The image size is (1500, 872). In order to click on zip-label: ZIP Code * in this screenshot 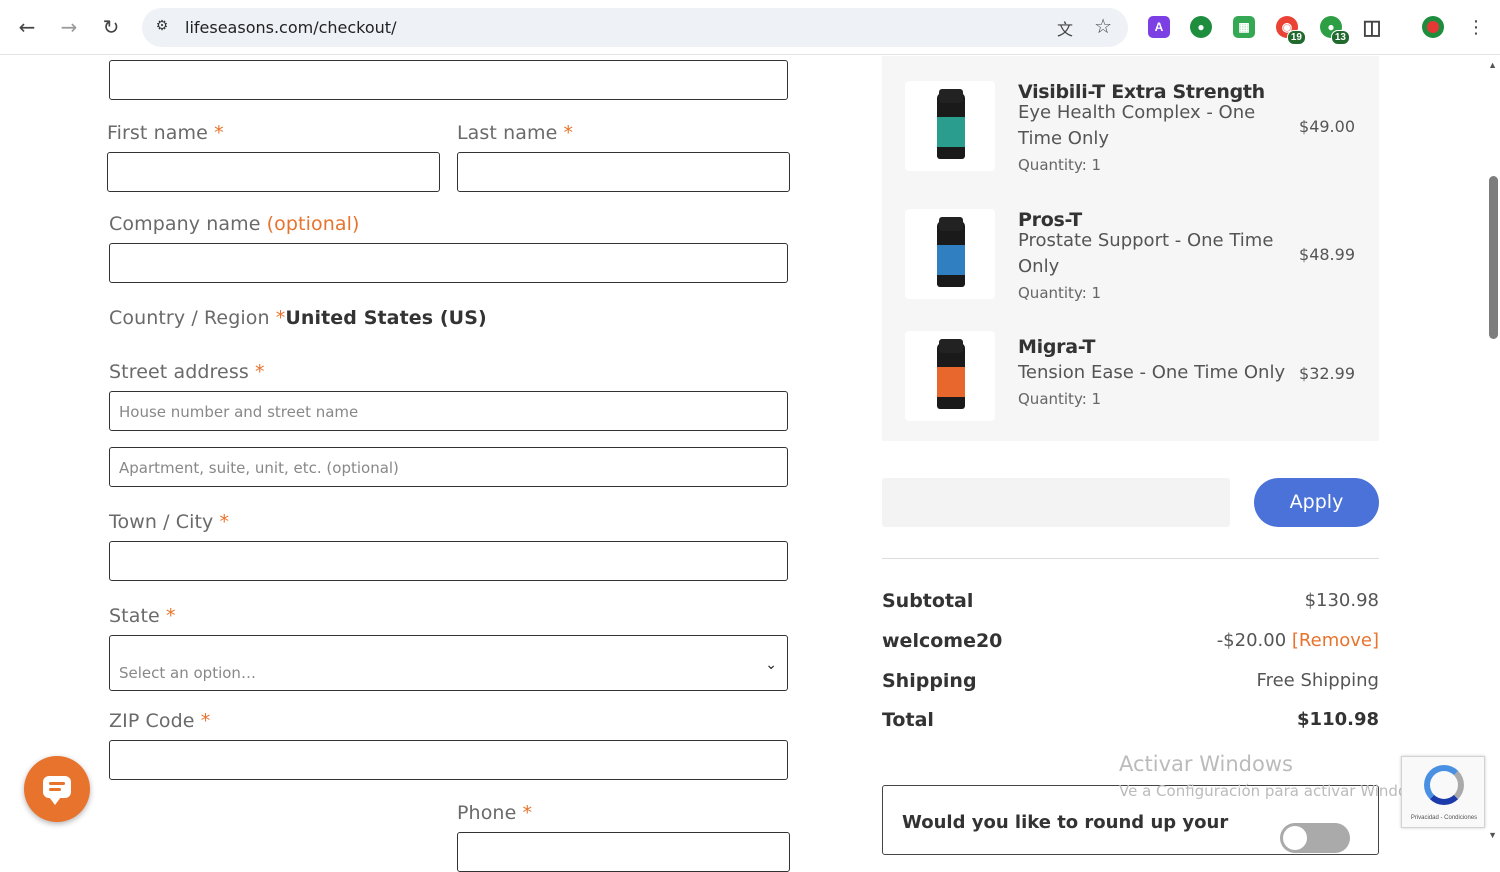, I will do `click(160, 721)`.